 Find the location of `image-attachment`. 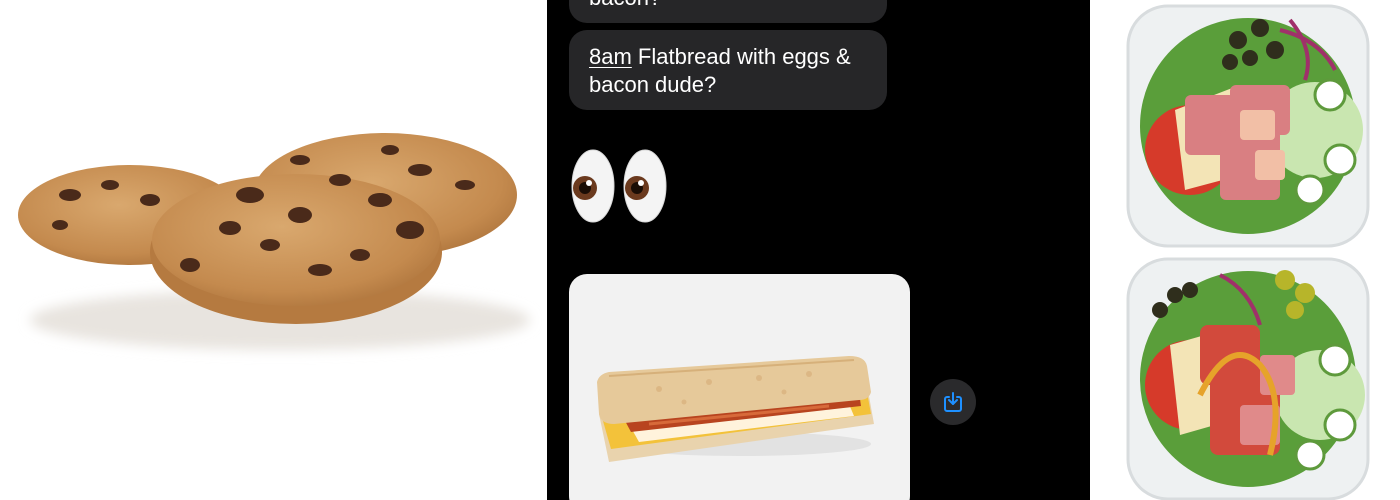

image-attachment is located at coordinates (739, 387).